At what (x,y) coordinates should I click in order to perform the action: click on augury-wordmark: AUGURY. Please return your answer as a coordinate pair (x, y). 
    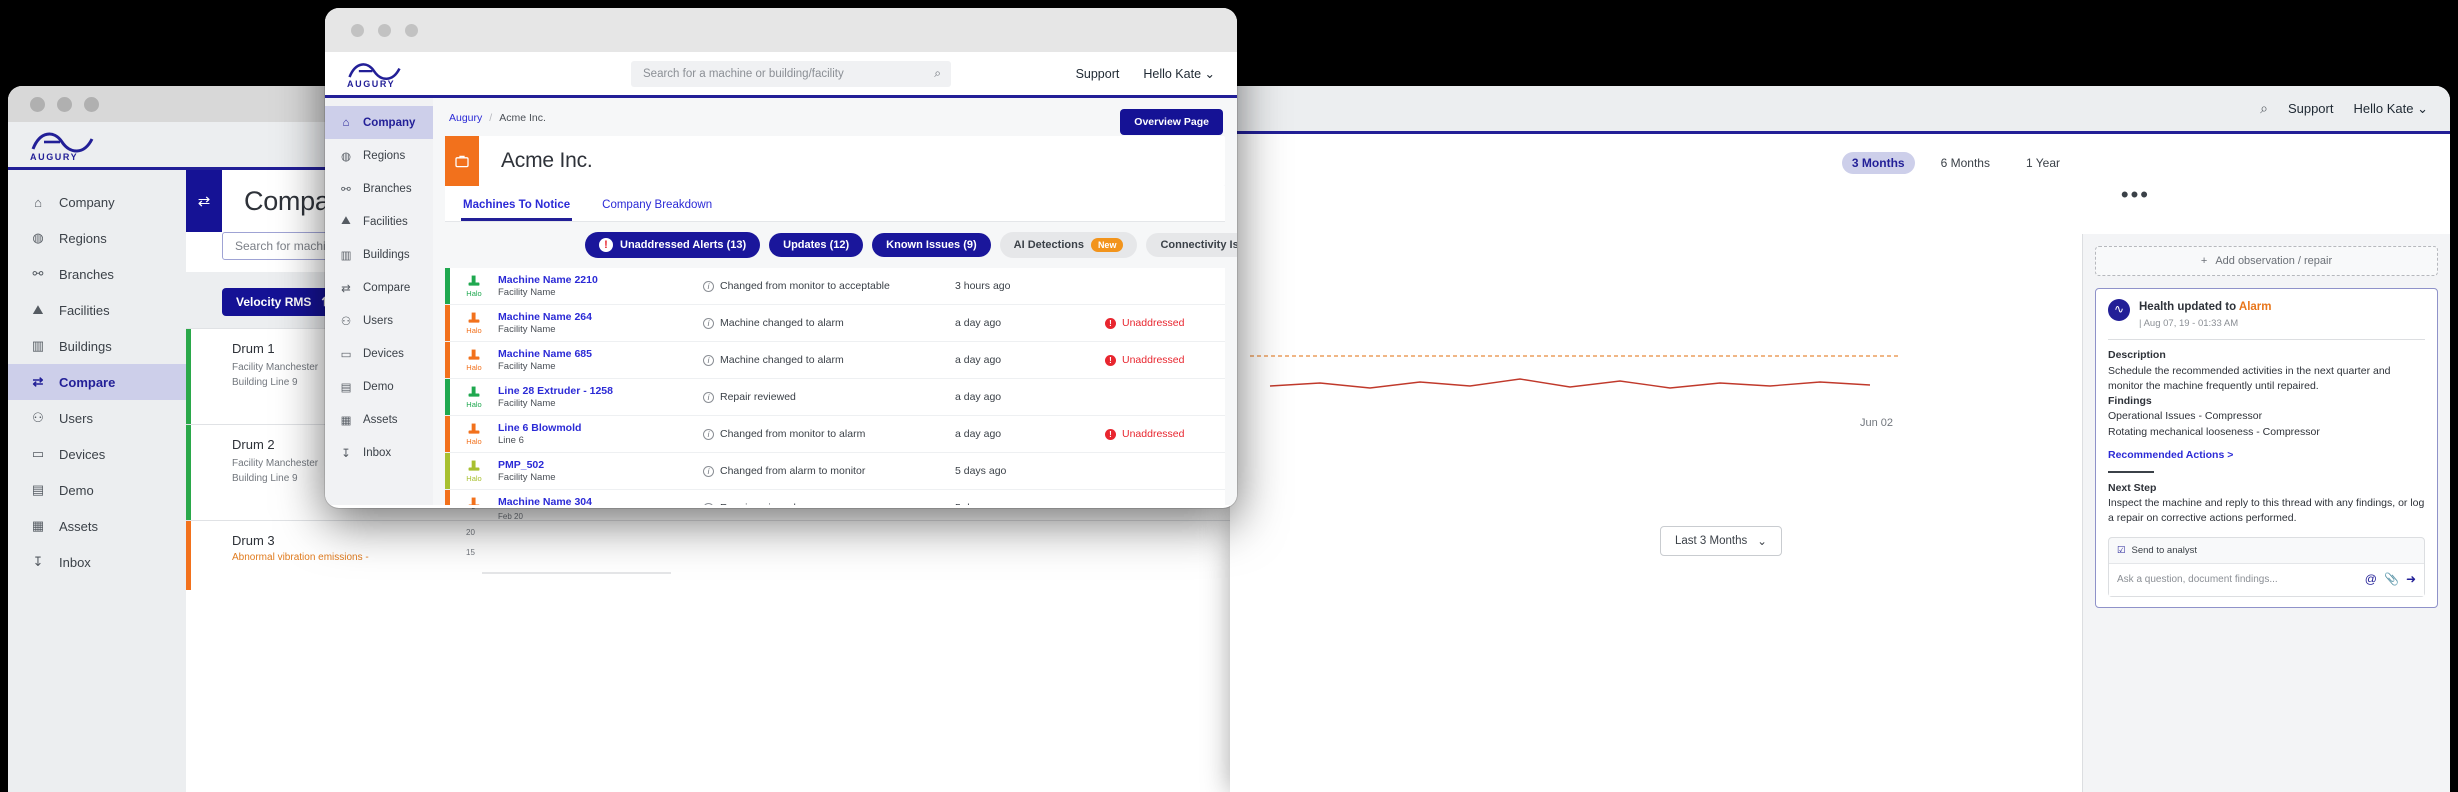
    Looking at the image, I should click on (371, 83).